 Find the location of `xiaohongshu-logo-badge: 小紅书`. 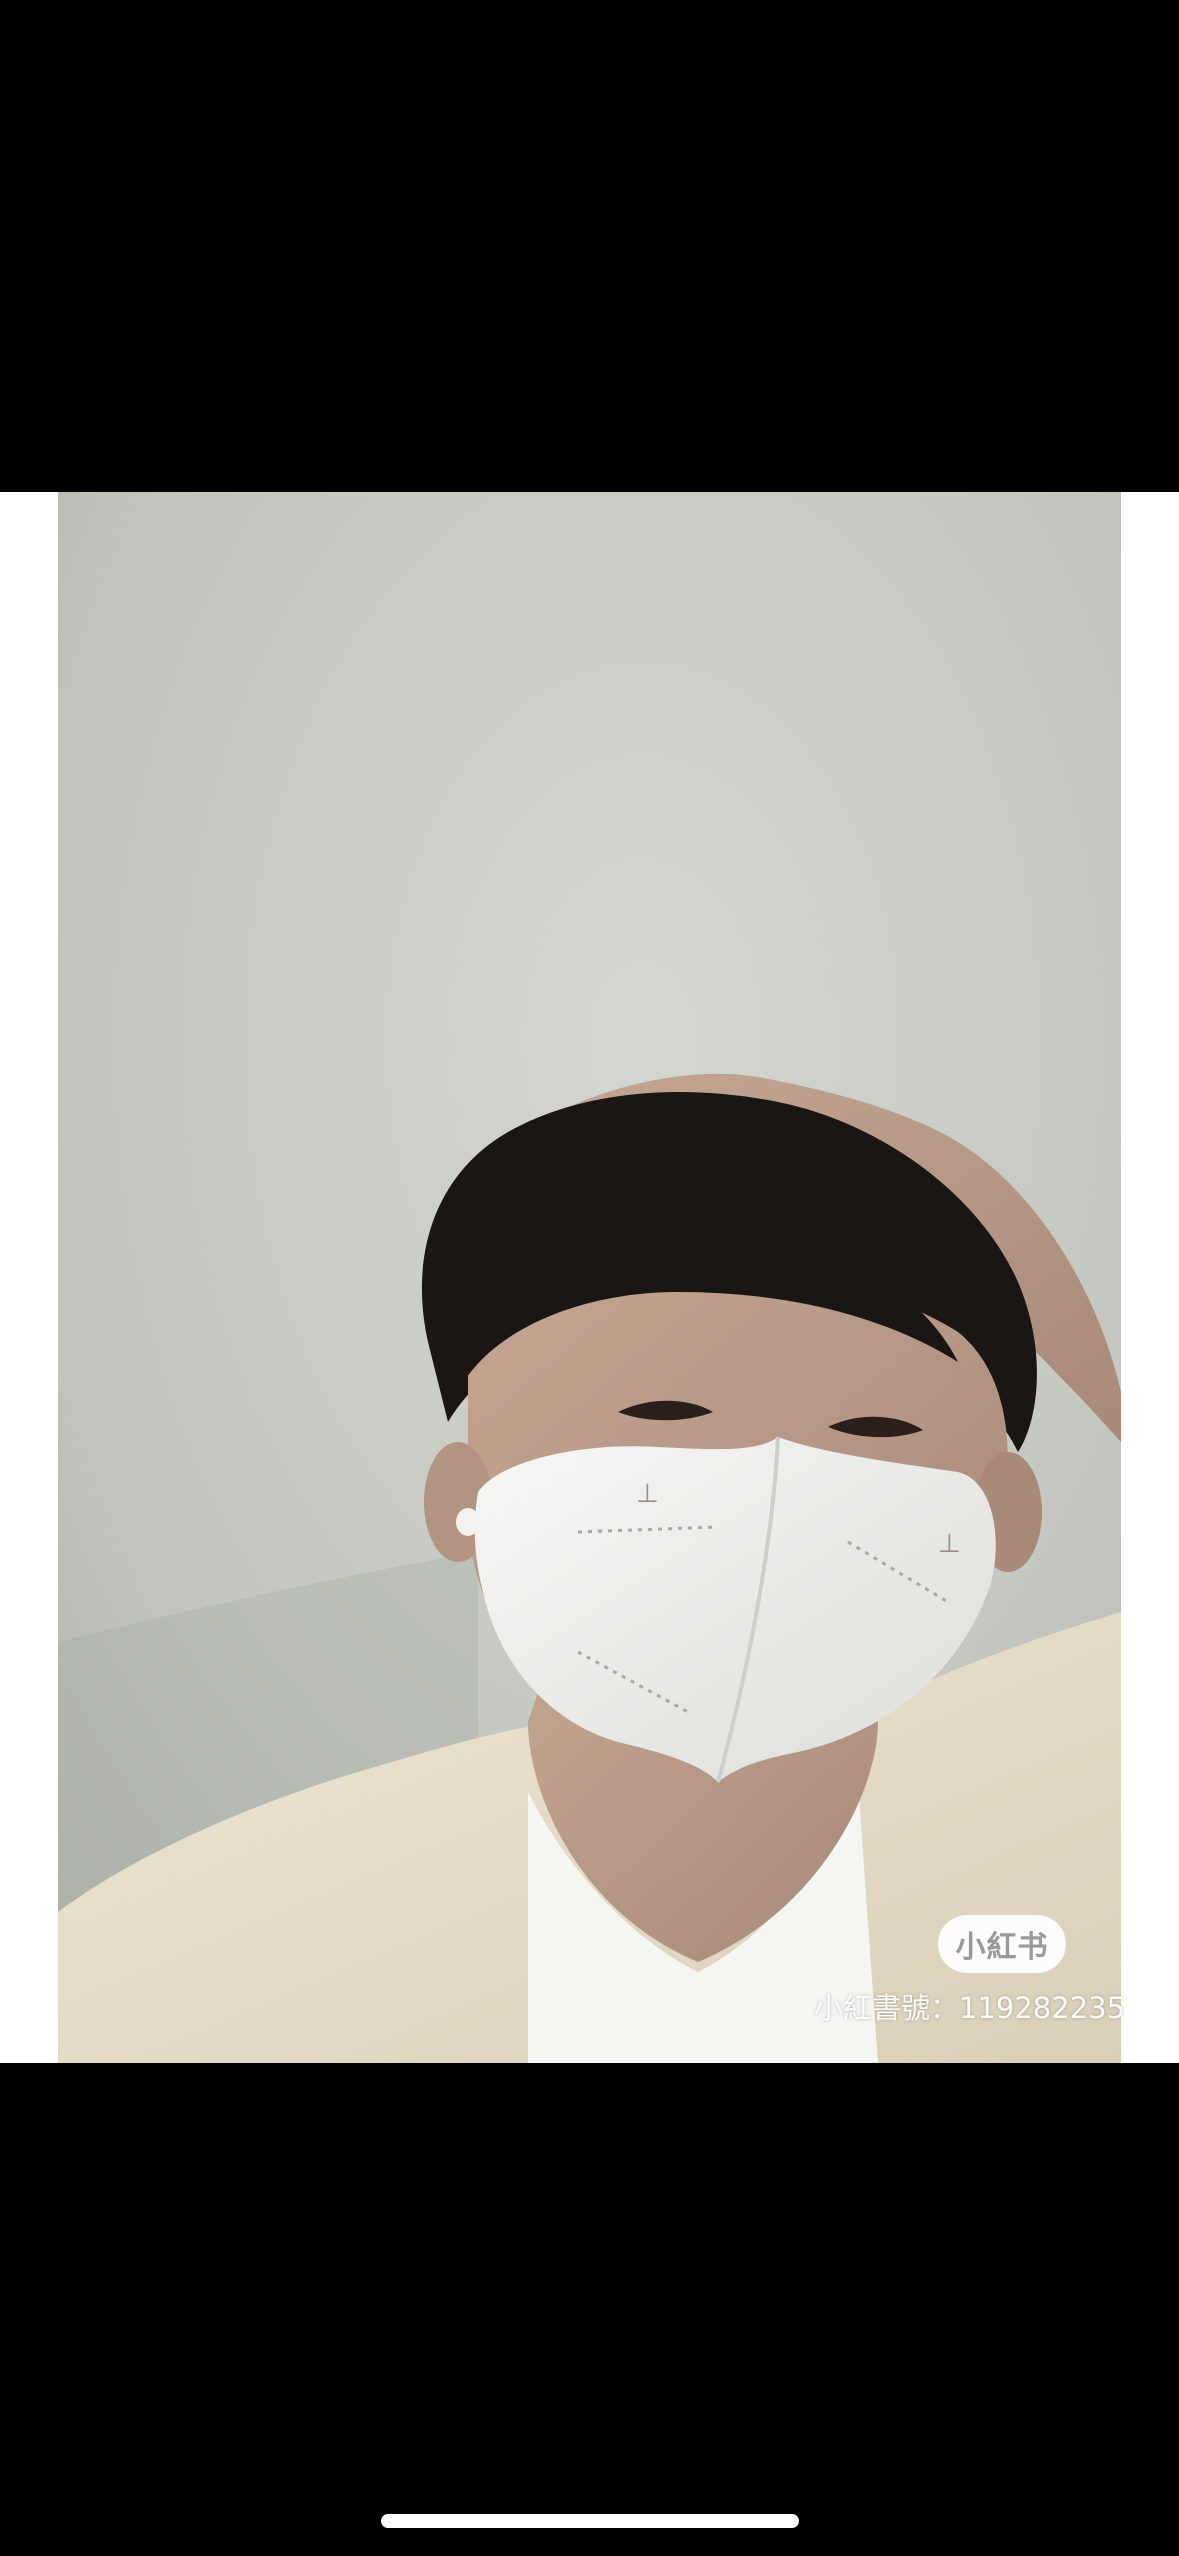

xiaohongshu-logo-badge: 小紅书 is located at coordinates (1002, 1944).